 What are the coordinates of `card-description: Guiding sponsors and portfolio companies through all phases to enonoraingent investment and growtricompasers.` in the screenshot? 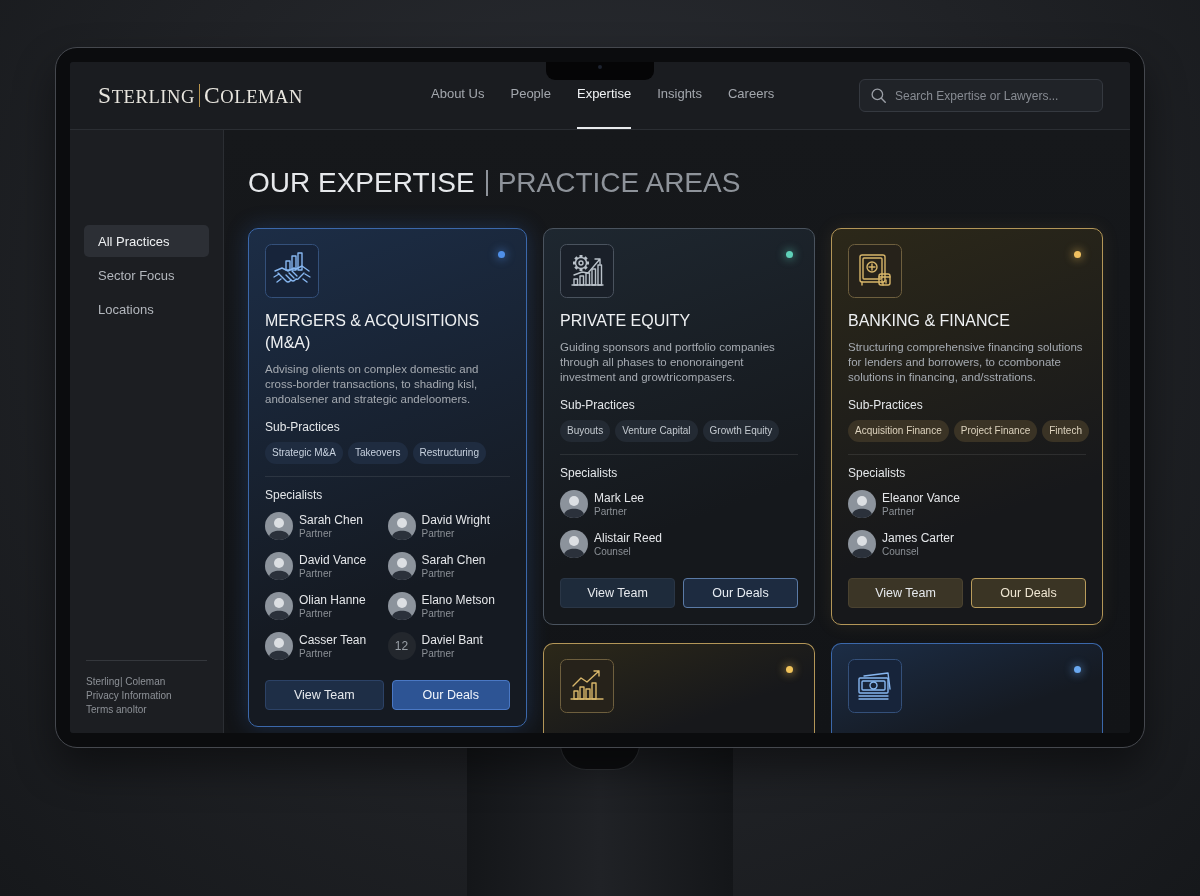 It's located at (668, 362).